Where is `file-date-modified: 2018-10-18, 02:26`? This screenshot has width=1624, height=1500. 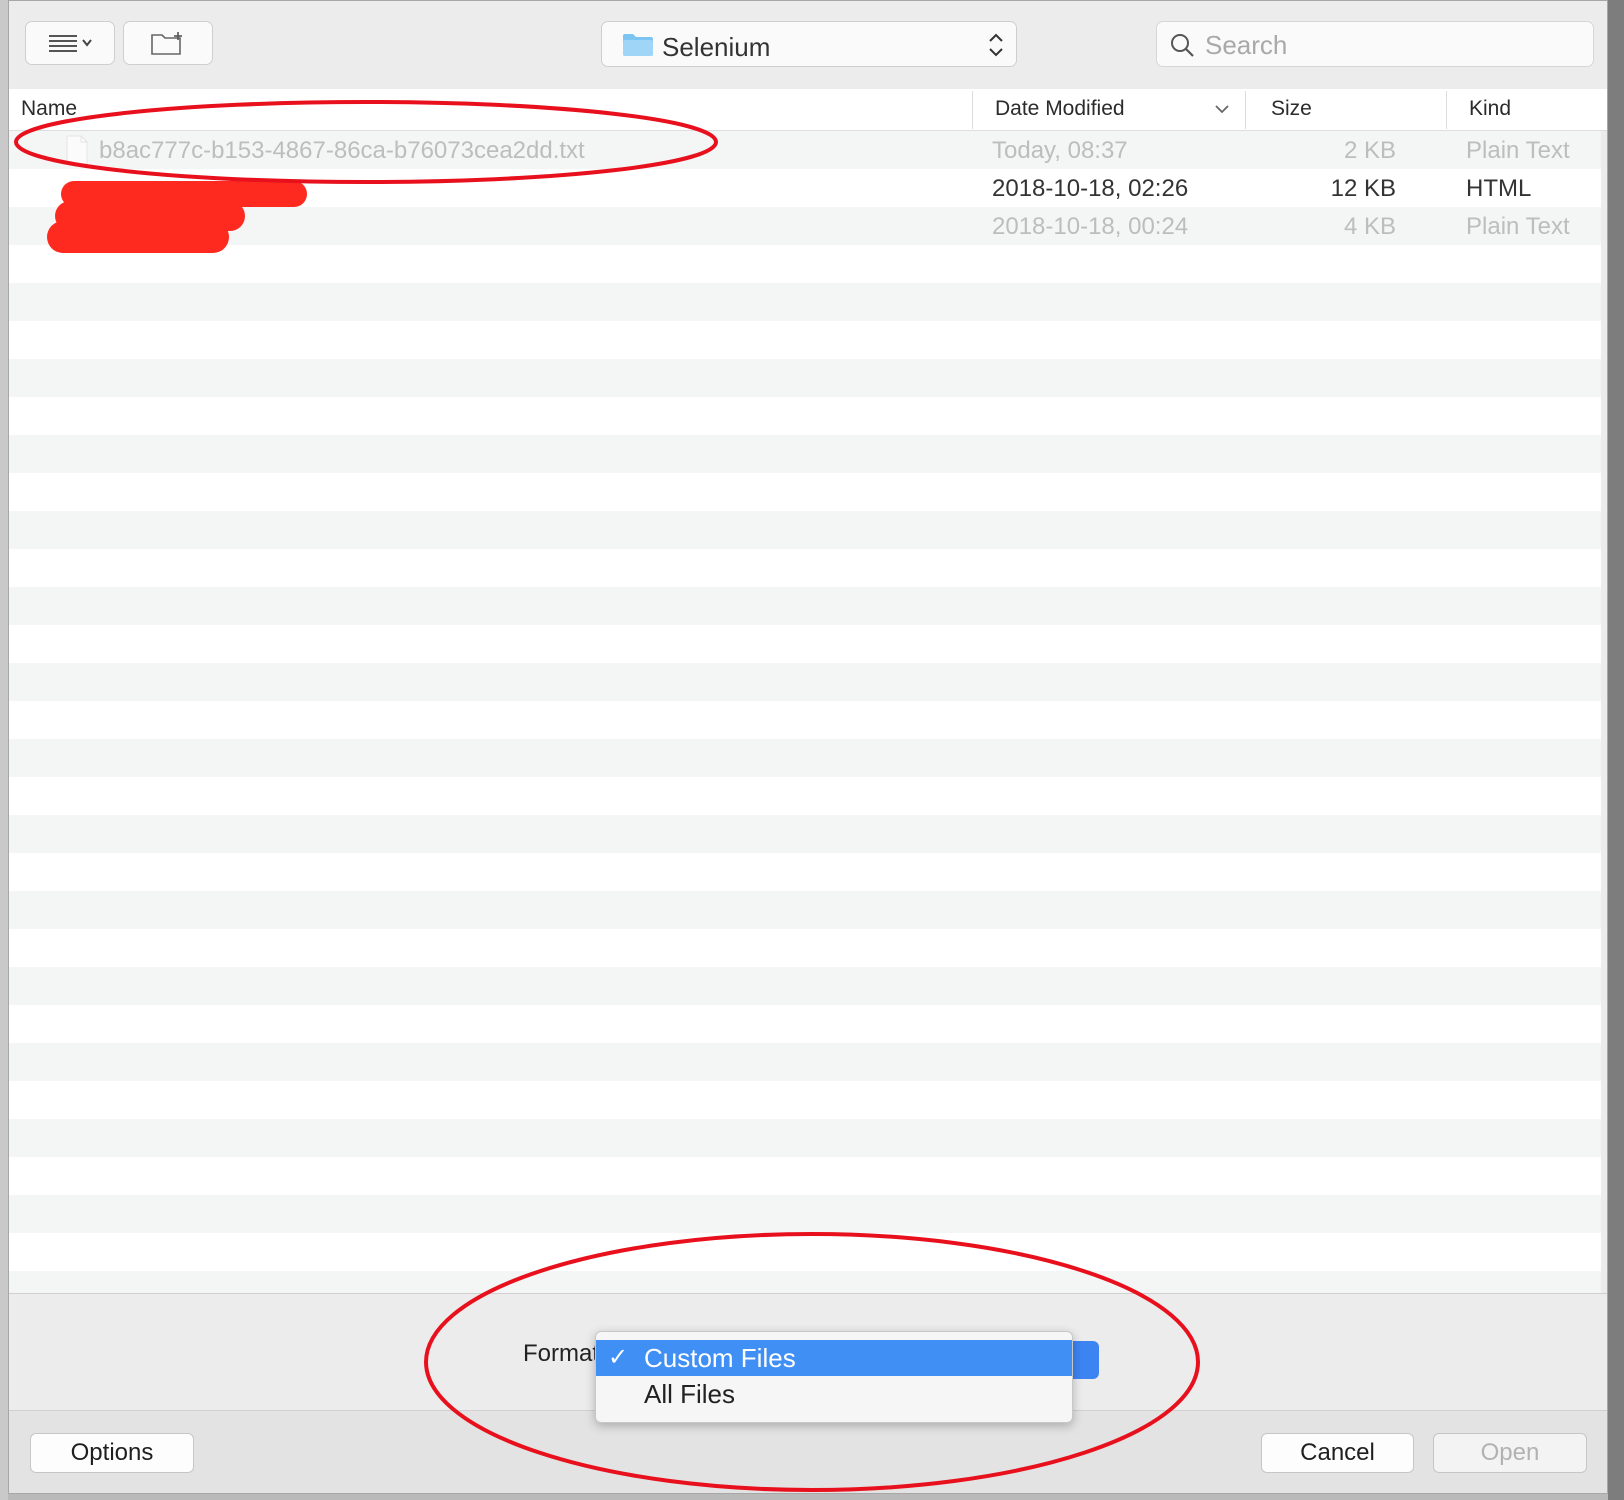 file-date-modified: 2018-10-18, 02:26 is located at coordinates (1090, 188).